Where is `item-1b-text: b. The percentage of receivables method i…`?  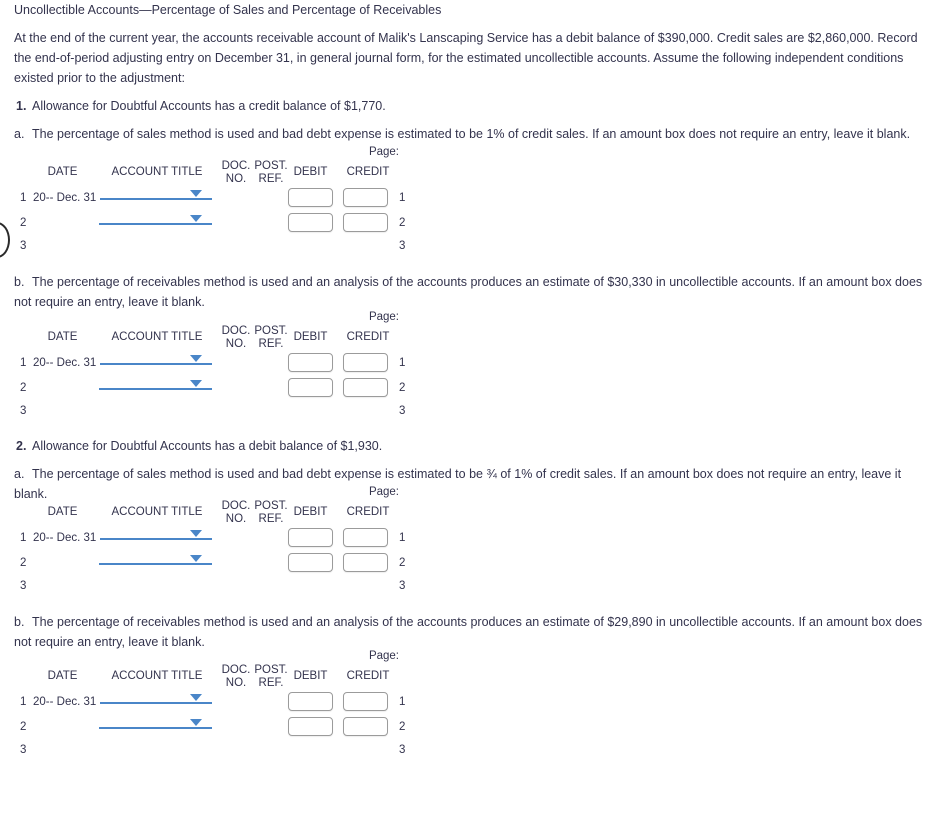 item-1b-text: b. The percentage of receivables method i… is located at coordinates (474, 292).